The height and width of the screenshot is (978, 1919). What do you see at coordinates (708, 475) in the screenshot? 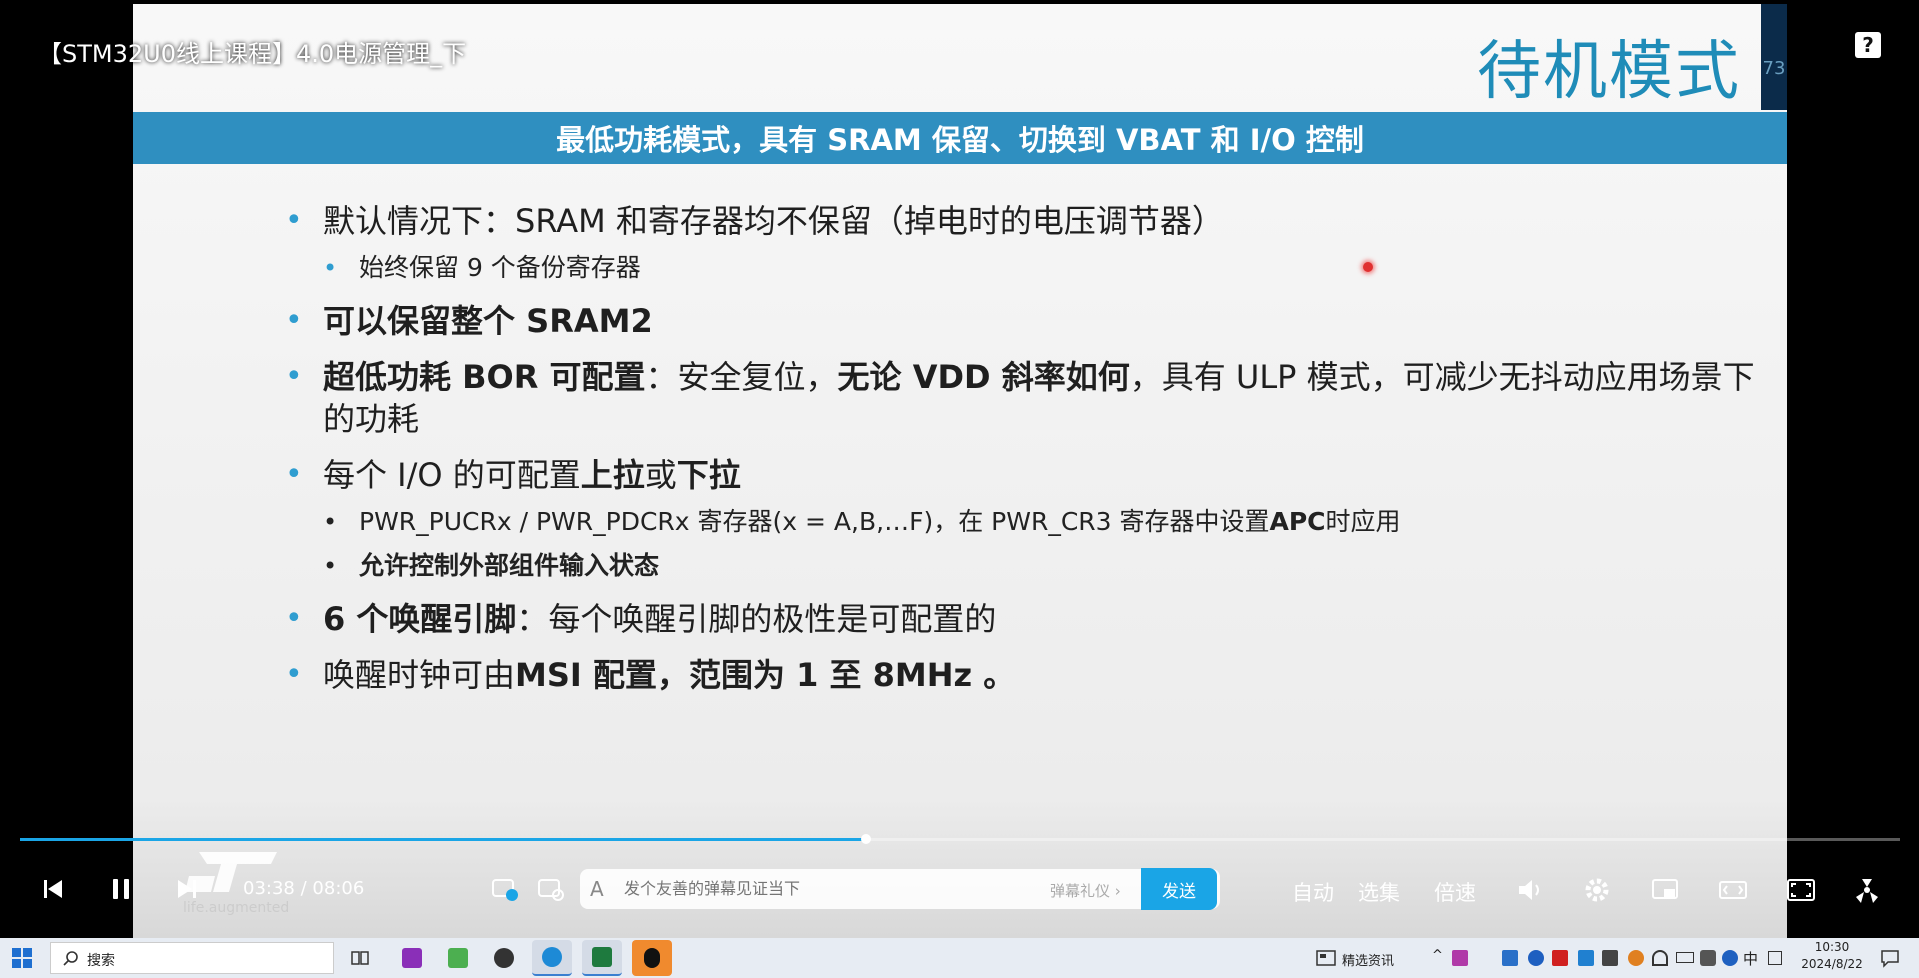
I see `bullet-io-bold-2: 下拉` at bounding box center [708, 475].